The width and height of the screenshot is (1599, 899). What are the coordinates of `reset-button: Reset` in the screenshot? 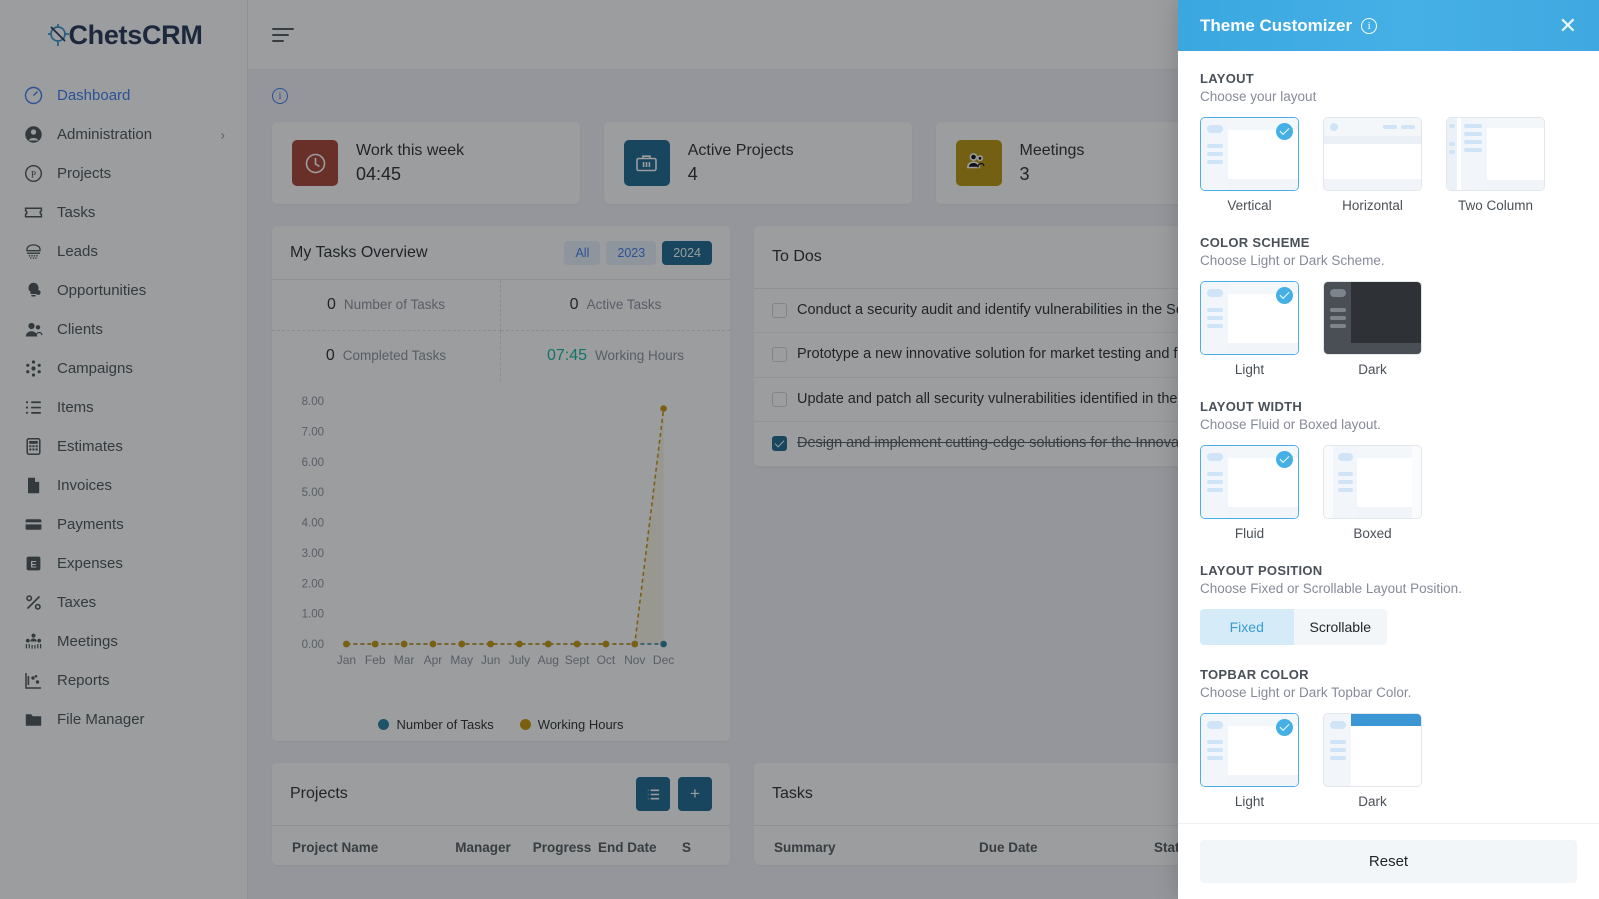 It's located at (1388, 861).